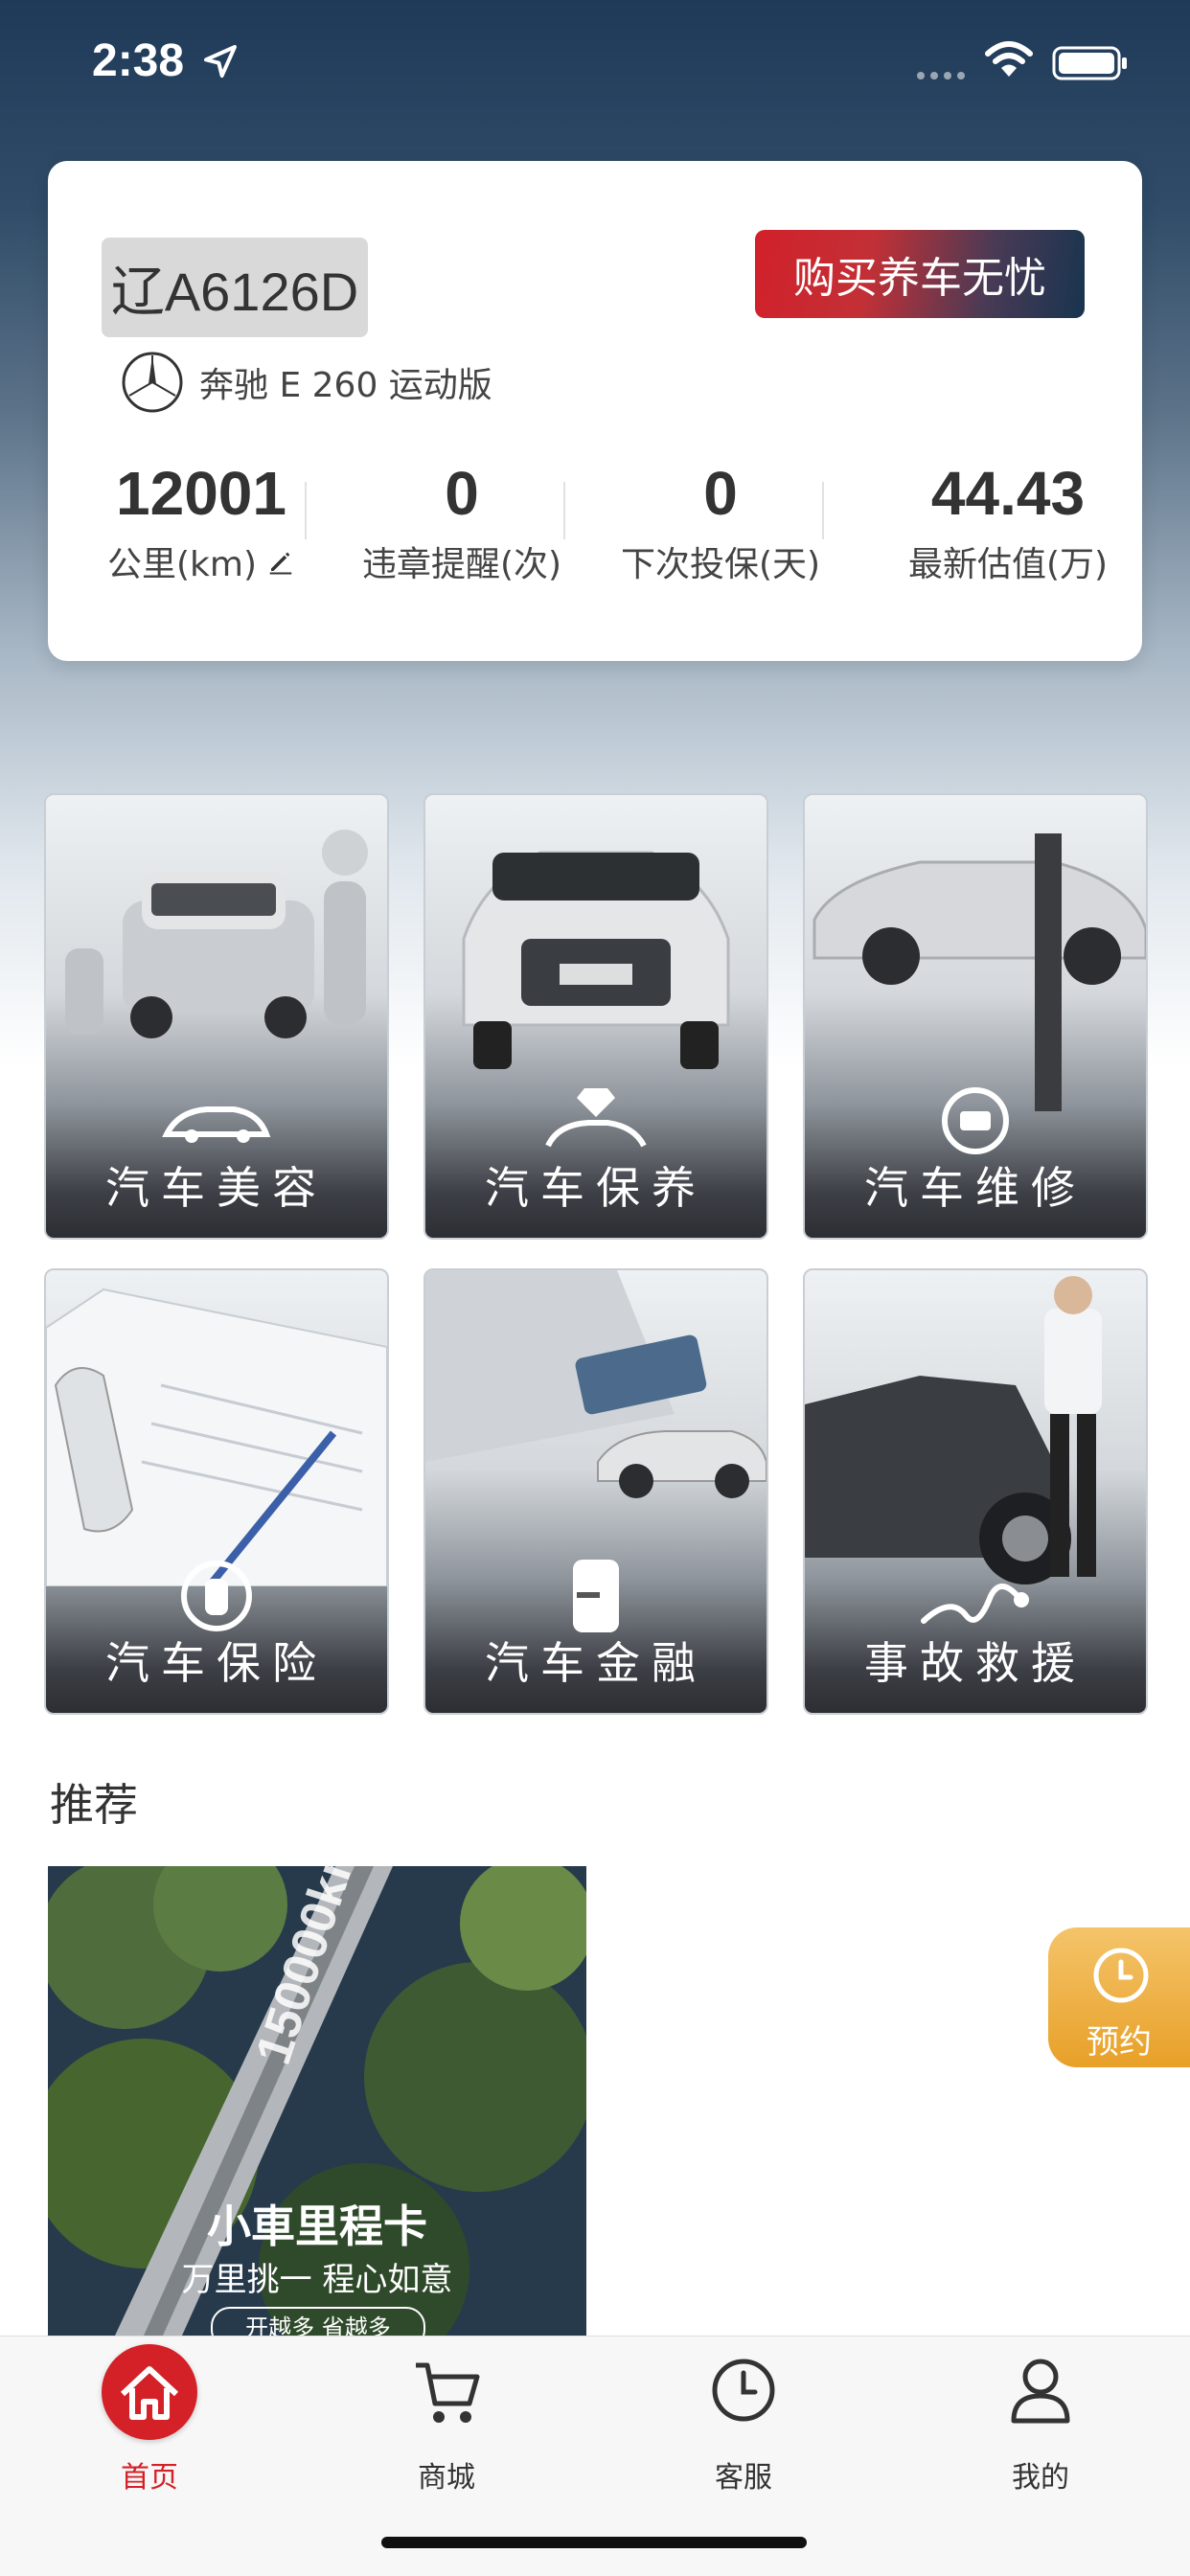 This screenshot has height=2576, width=1190. I want to click on car-maintenance-photo, so click(596, 960).